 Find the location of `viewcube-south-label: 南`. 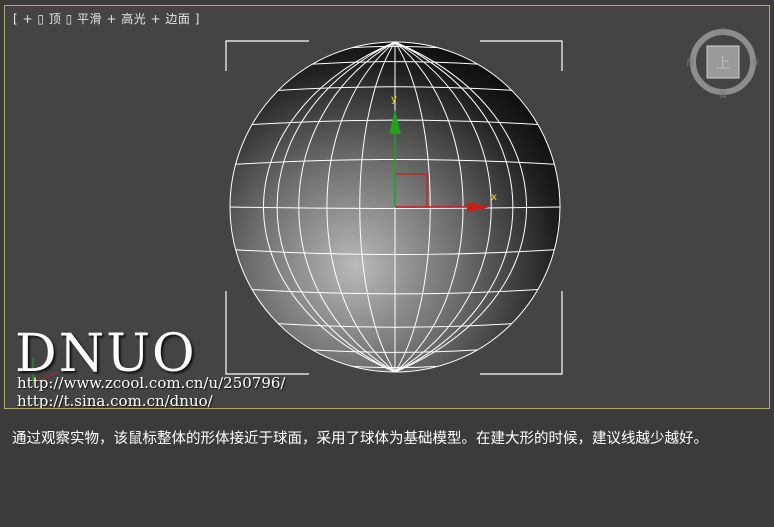

viewcube-south-label: 南 is located at coordinates (723, 93).